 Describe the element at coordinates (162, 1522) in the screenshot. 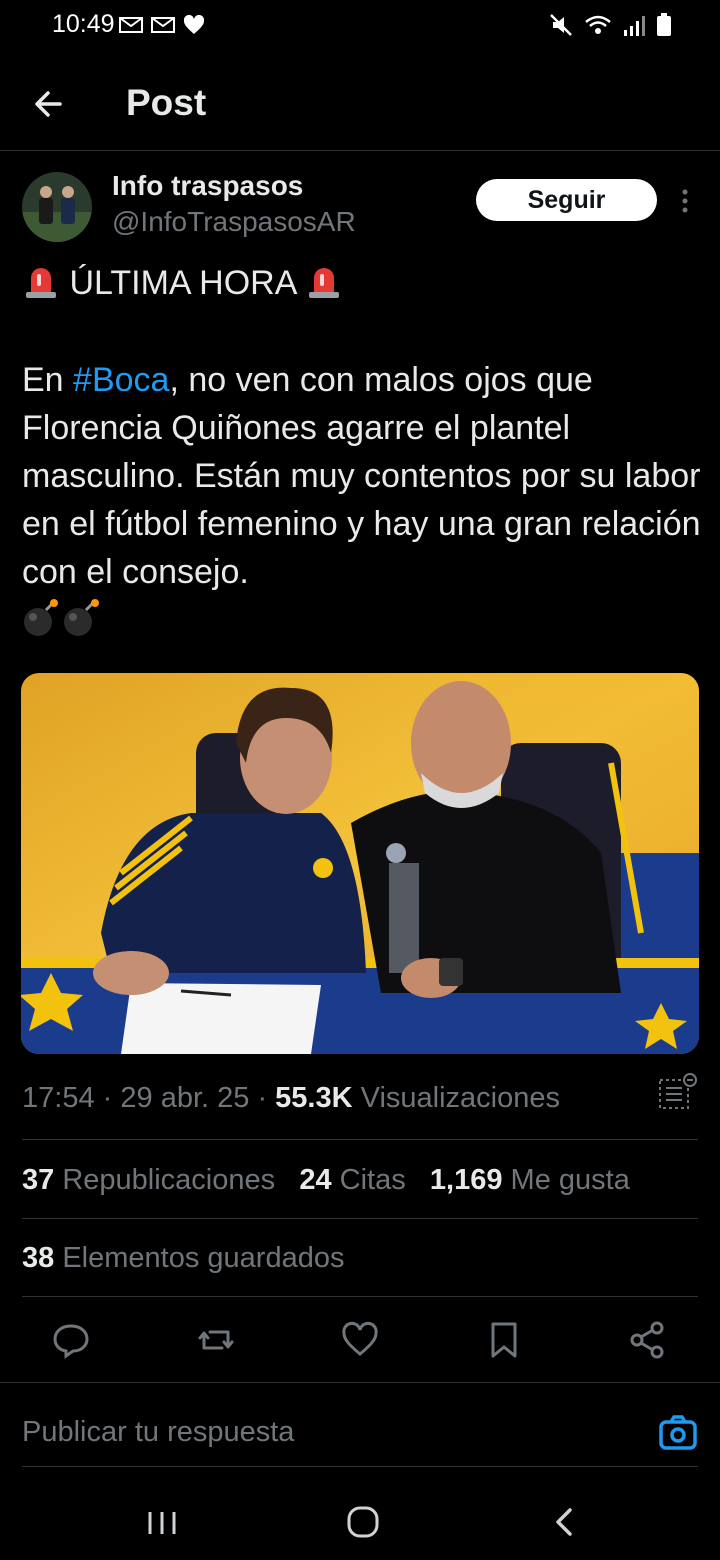

I see `recent-apps-icon` at that location.